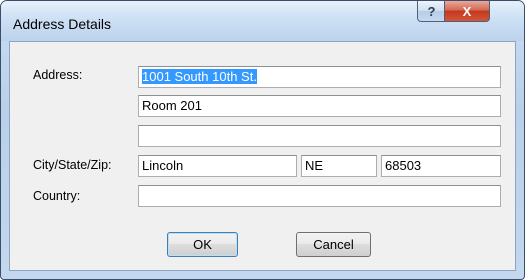 The width and height of the screenshot is (525, 280). Describe the element at coordinates (262, 21) in the screenshot. I see `title-bar: Address Details ? X` at that location.